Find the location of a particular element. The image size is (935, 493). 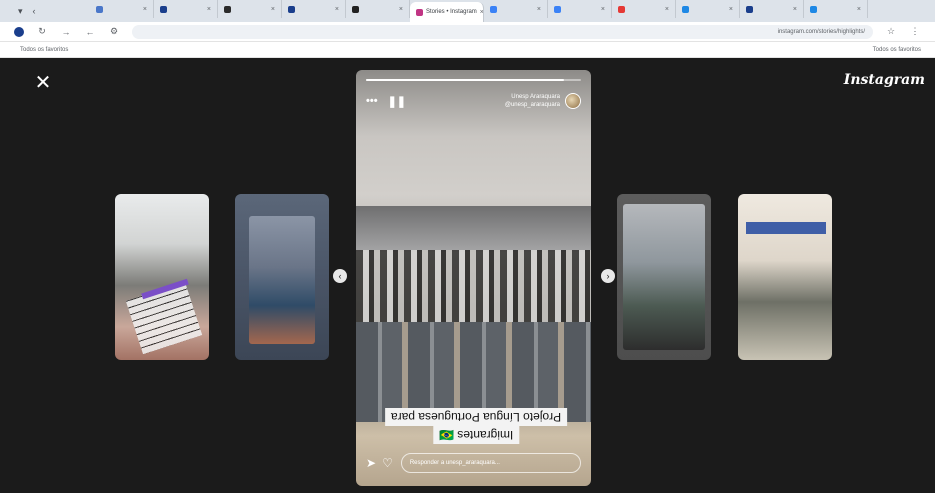

bookmarks-bar: Todos os favoritos Todos os favoritos is located at coordinates (467, 50).